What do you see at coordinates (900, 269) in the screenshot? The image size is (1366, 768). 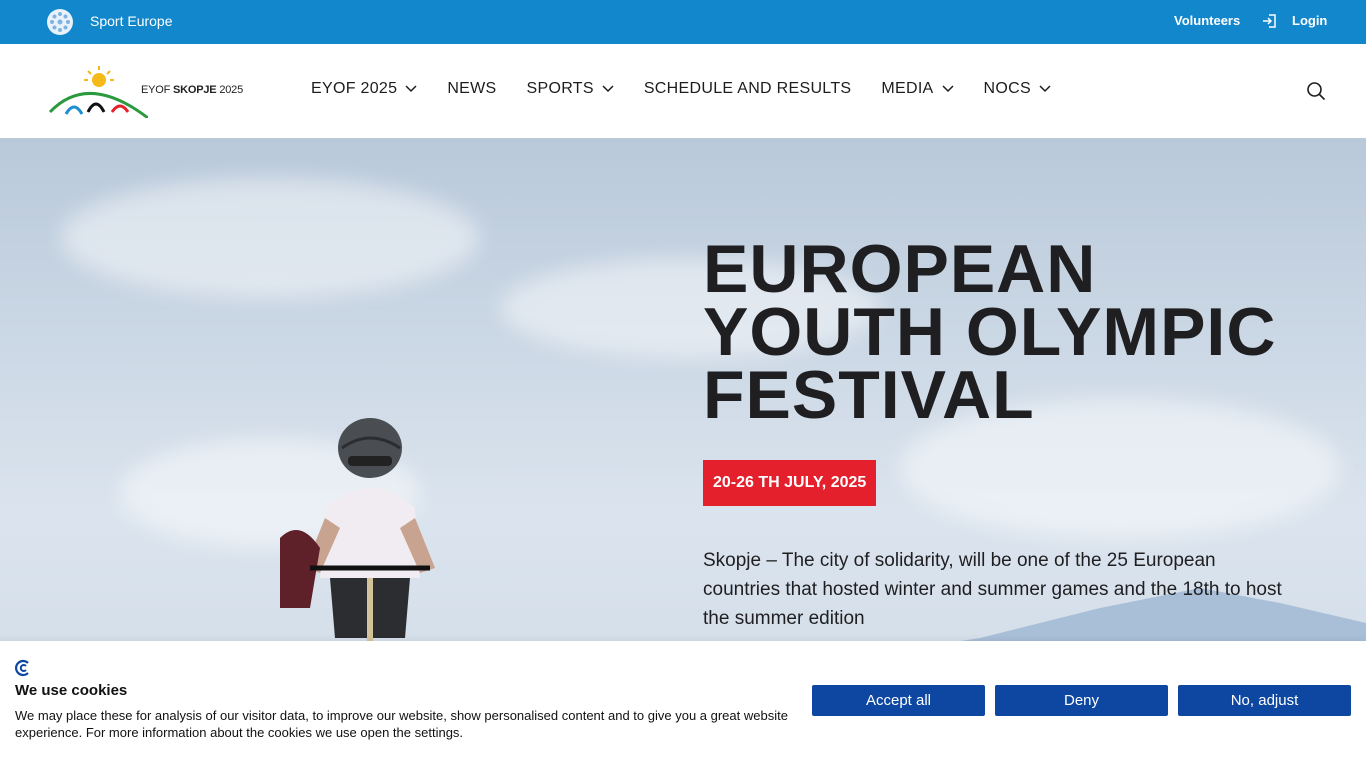 I see `hero-title-line: EUROPEAN` at bounding box center [900, 269].